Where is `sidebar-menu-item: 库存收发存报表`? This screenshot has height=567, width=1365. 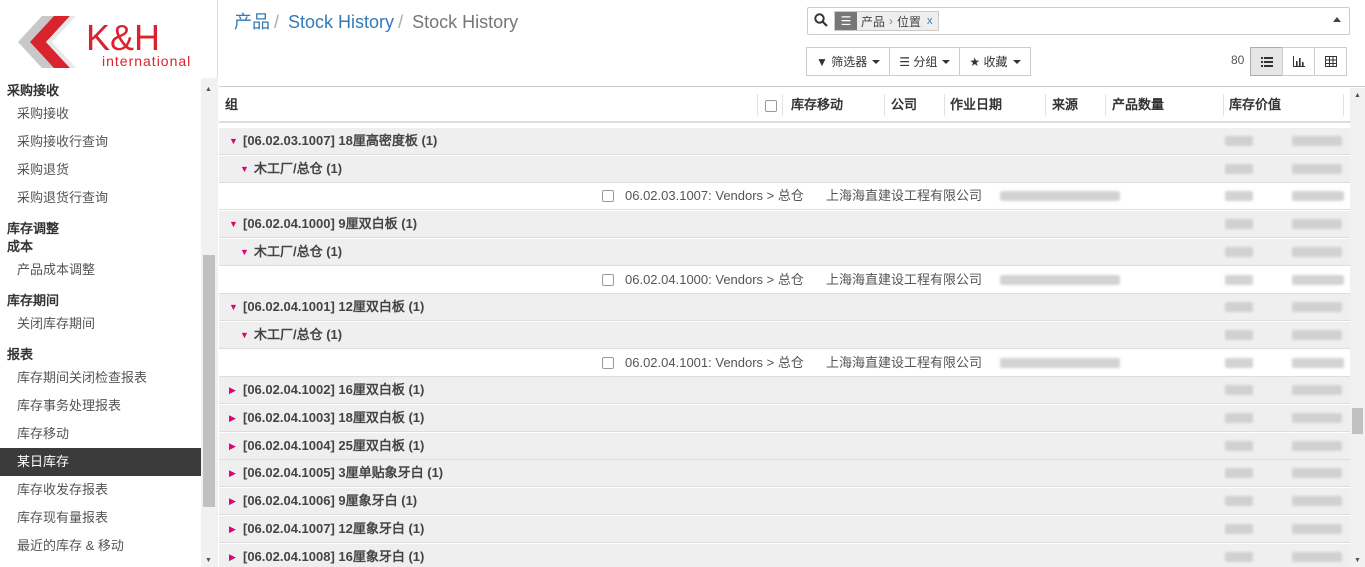 sidebar-menu-item: 库存收发存报表 is located at coordinates (100, 490).